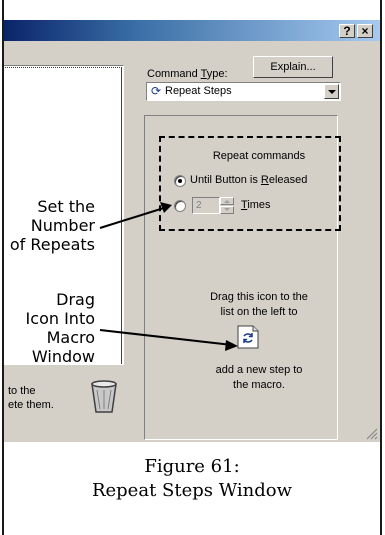 The image size is (385, 535). I want to click on command-type-label-prefix: Command, so click(174, 74).